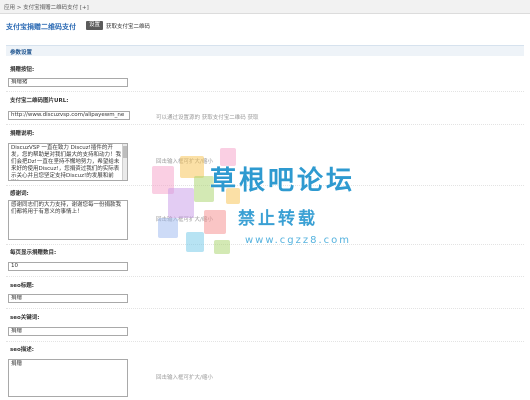 The image size is (530, 400). Describe the element at coordinates (22, 134) in the screenshot. I see `donate-desc-label: 捐赠说明:` at that location.